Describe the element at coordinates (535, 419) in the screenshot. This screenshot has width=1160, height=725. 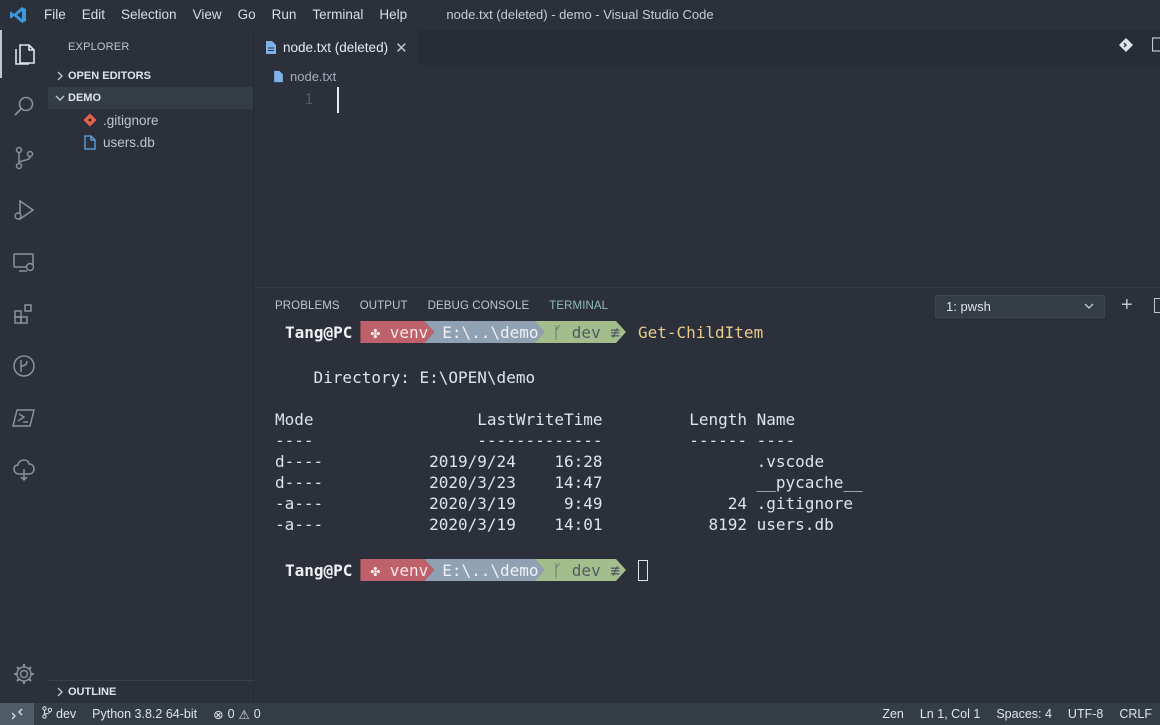
I see `terminal-table-header: Mode LastWriteTime Length Name` at that location.